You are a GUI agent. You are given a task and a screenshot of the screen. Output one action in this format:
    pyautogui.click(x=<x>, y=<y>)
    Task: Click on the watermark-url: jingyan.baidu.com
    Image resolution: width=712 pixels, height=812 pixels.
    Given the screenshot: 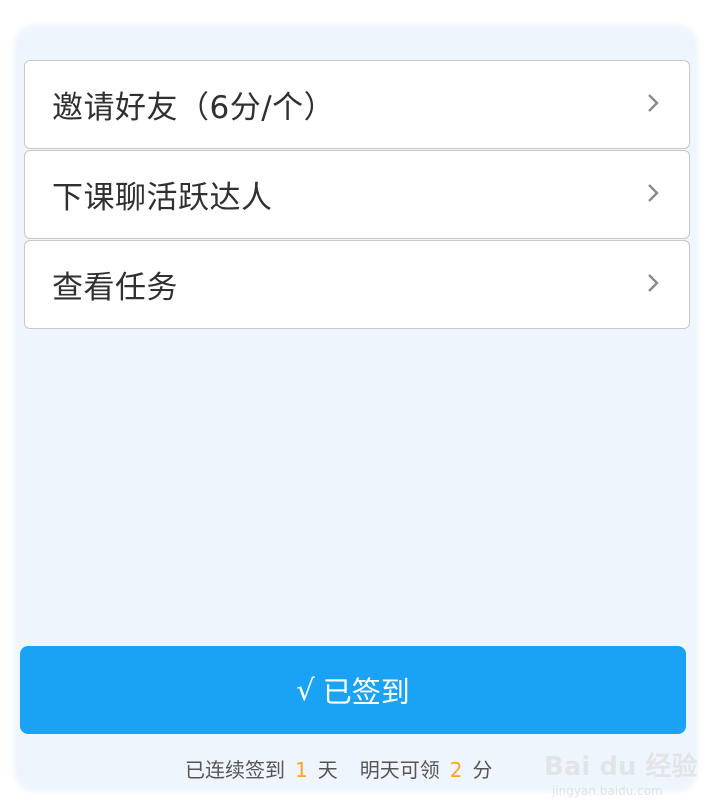 What is the action you would take?
    pyautogui.click(x=607, y=791)
    